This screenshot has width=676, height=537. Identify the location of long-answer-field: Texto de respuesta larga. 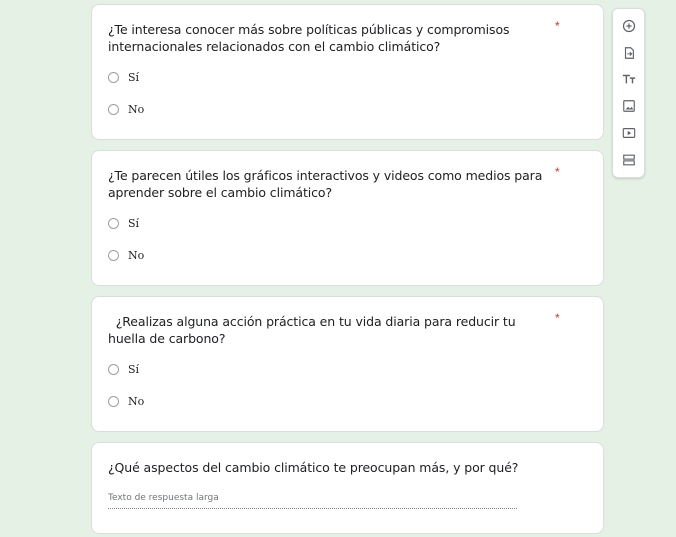
(312, 500).